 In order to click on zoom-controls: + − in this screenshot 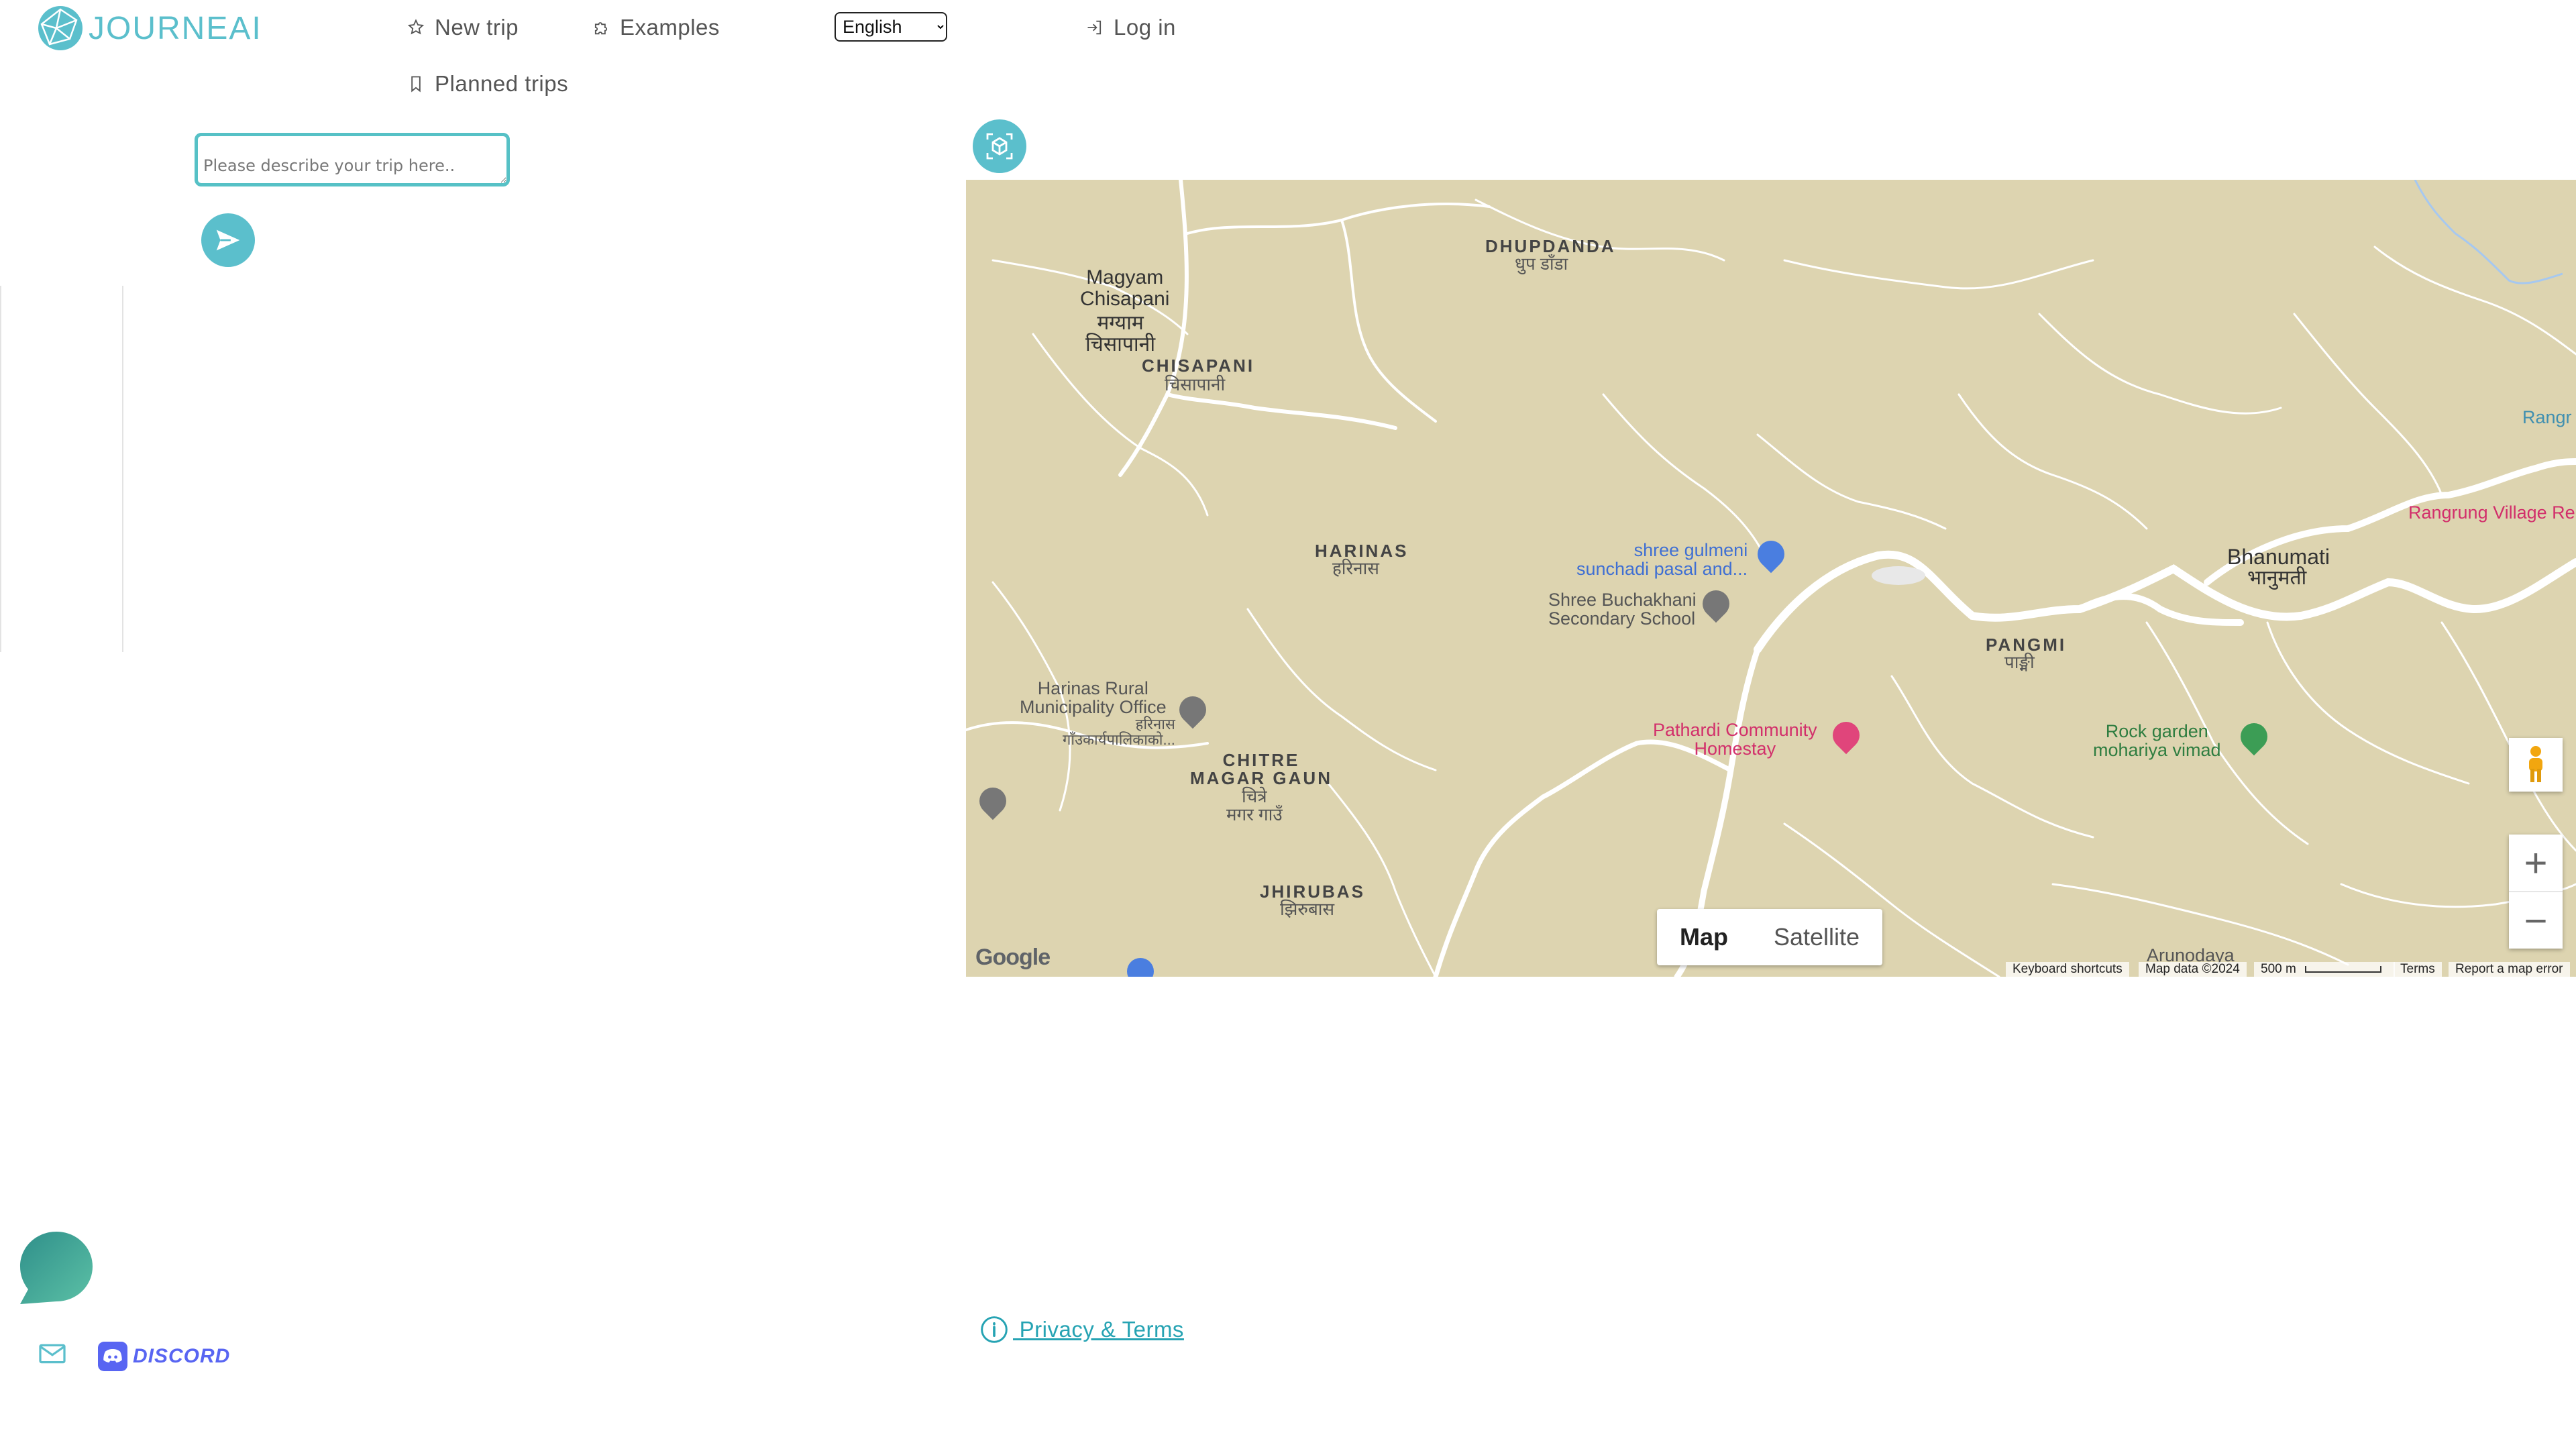, I will do `click(2536, 892)`.